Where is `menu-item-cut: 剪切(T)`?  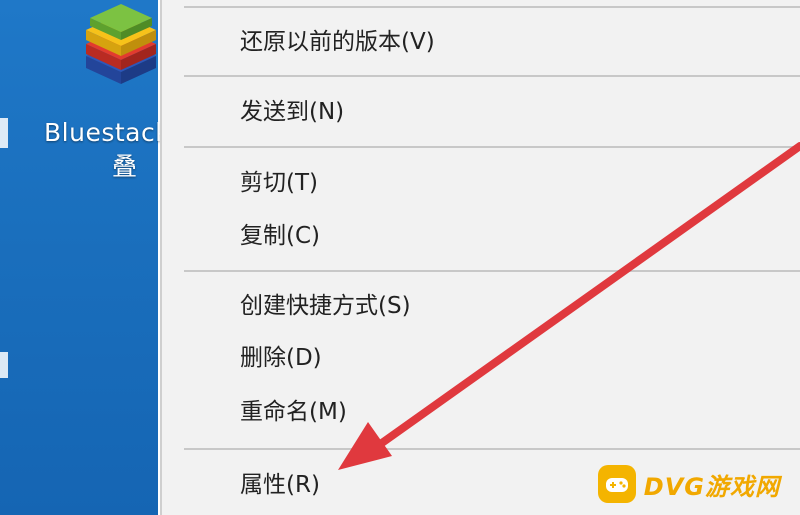
menu-item-cut: 剪切(T) is located at coordinates (279, 183).